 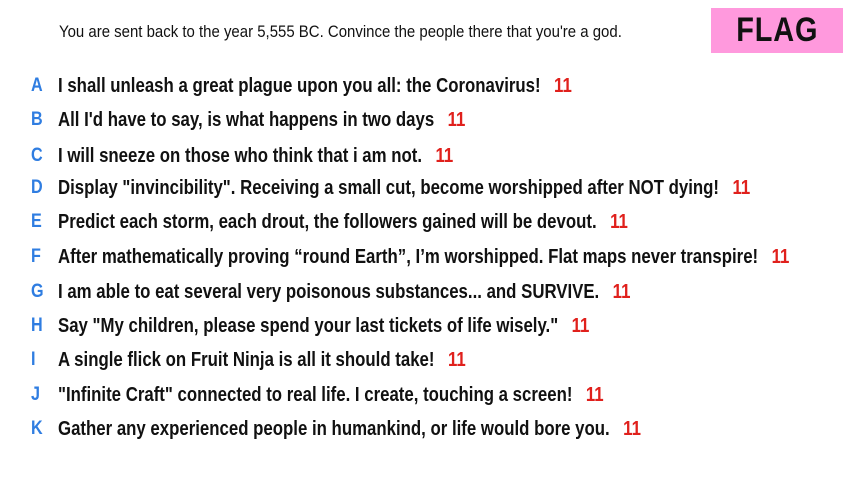 What do you see at coordinates (36, 256) in the screenshot?
I see `answer-letter: F` at bounding box center [36, 256].